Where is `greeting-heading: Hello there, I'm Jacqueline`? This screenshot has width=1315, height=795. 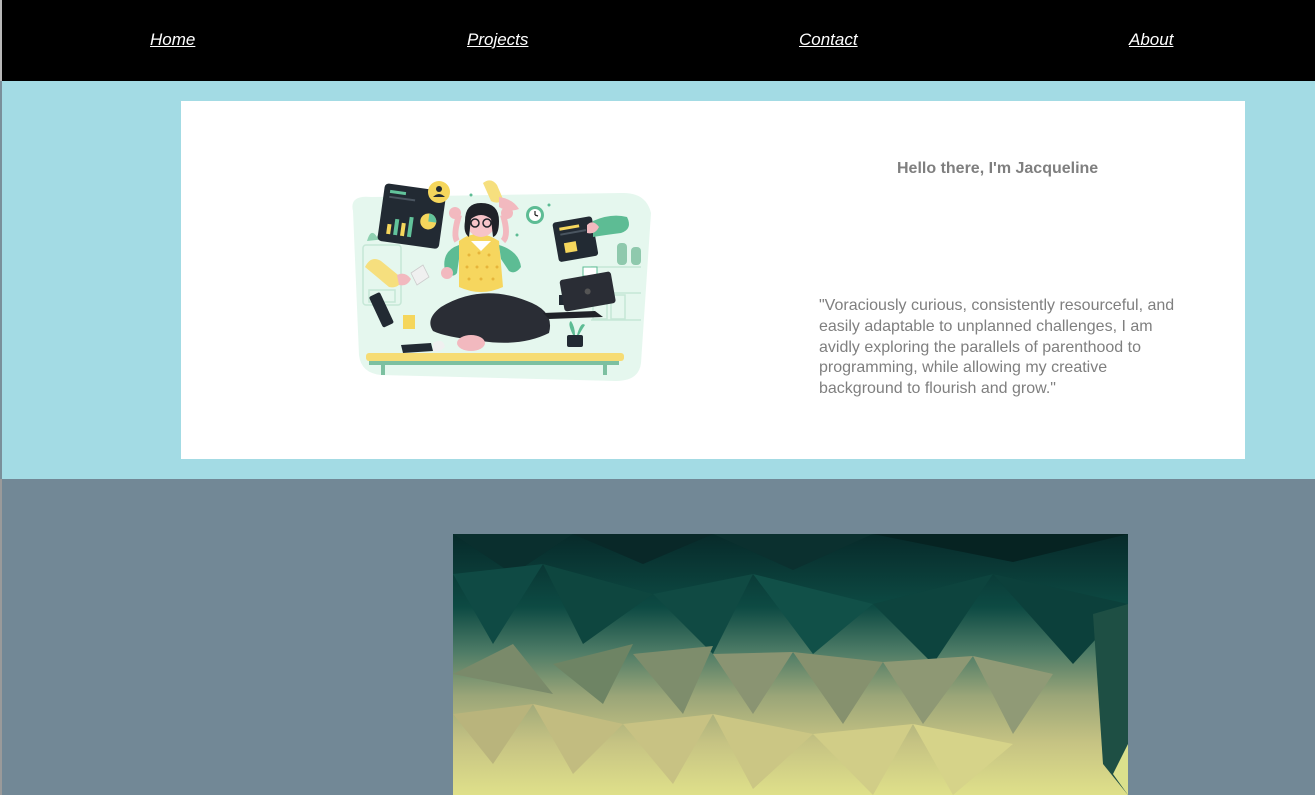 greeting-heading: Hello there, I'm Jacqueline is located at coordinates (998, 168).